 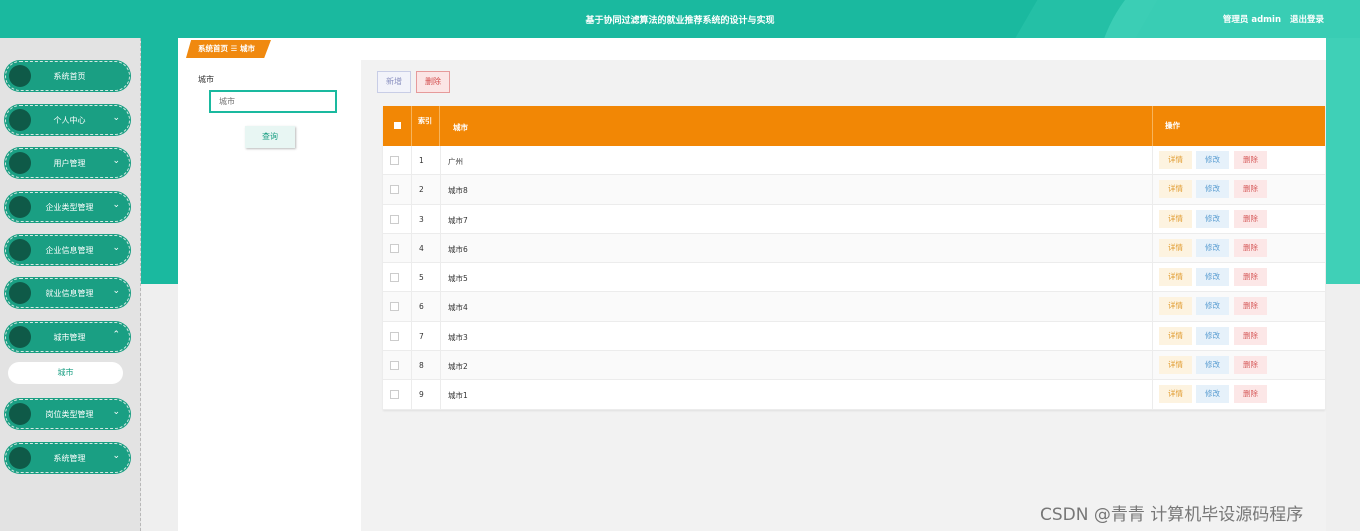 I want to click on sidebar-item-label: 就业信息管理, so click(x=69, y=293).